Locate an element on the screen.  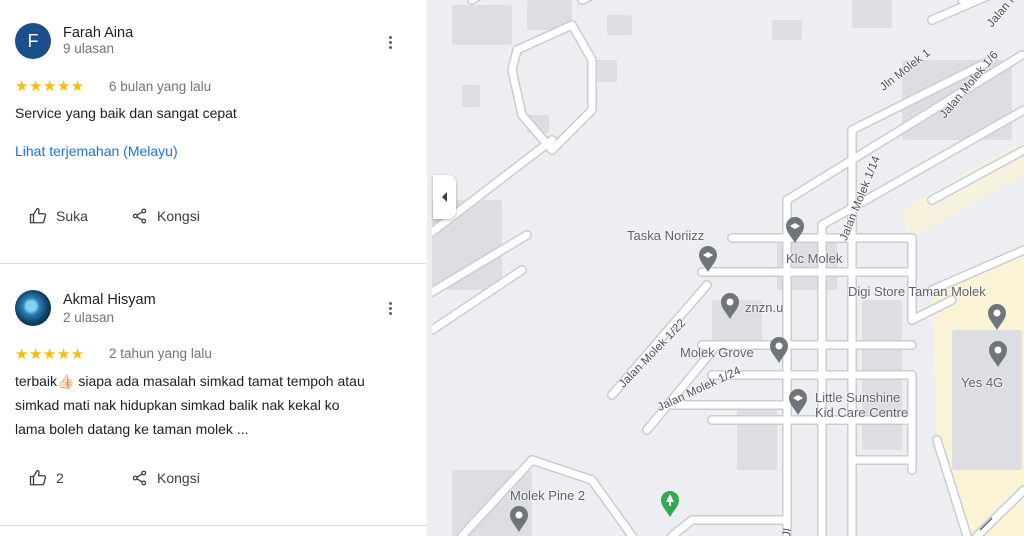
park-pin-icon is located at coordinates (670, 504).